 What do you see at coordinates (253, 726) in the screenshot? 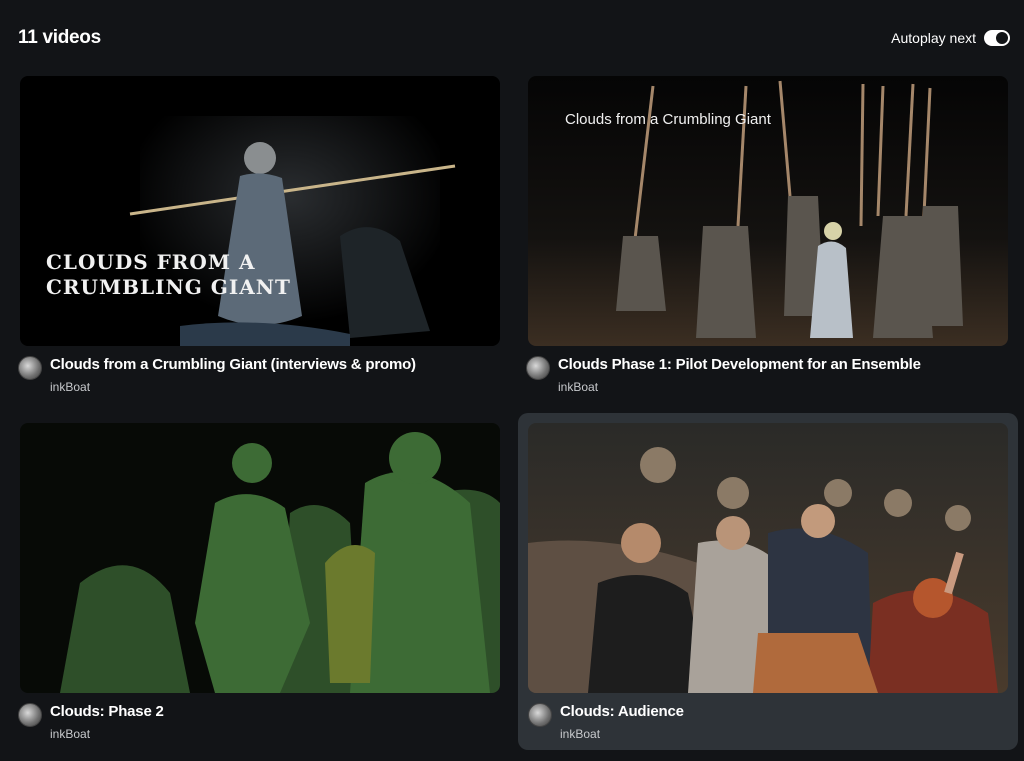
I see `video-meta: Clouds: Phase 2 inkBoat` at bounding box center [253, 726].